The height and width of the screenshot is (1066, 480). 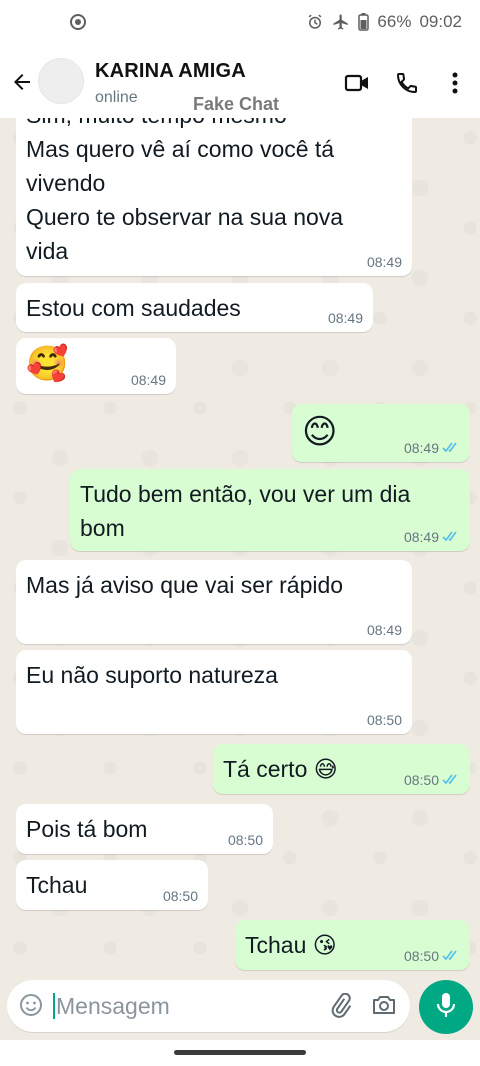 I want to click on watermark: Fake Chat, so click(x=236, y=104).